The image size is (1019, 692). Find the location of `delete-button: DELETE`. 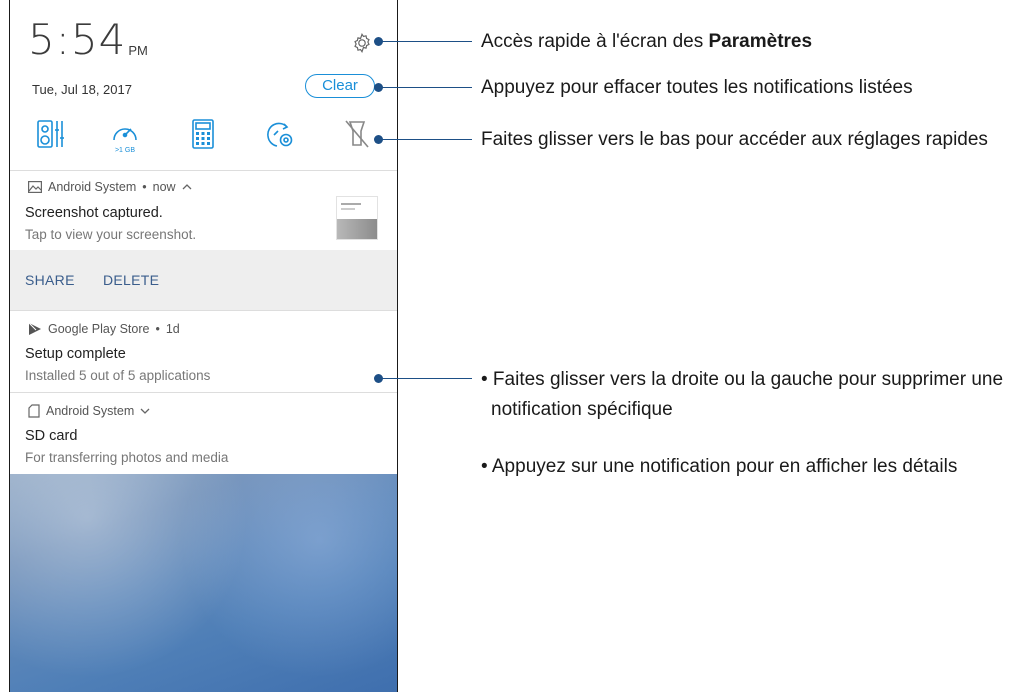

delete-button: DELETE is located at coordinates (131, 280).